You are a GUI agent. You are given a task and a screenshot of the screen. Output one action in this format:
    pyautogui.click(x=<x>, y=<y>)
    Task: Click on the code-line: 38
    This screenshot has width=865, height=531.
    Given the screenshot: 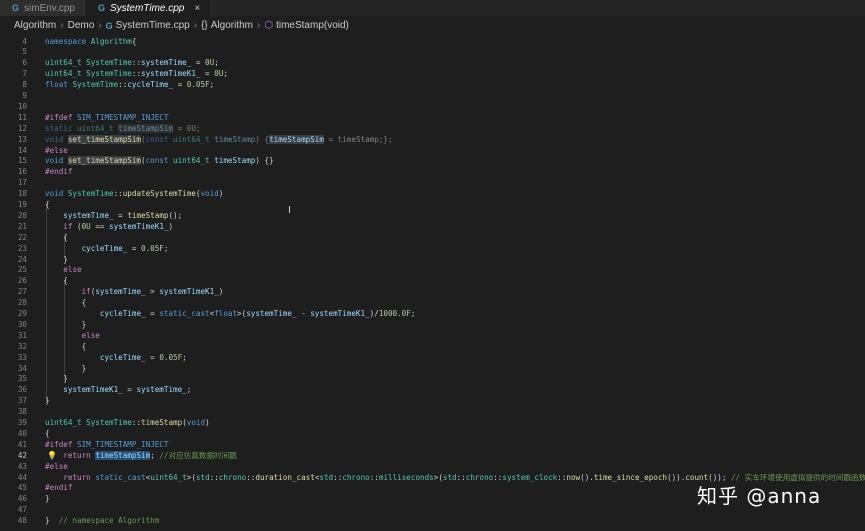 What is the action you would take?
    pyautogui.click(x=432, y=412)
    